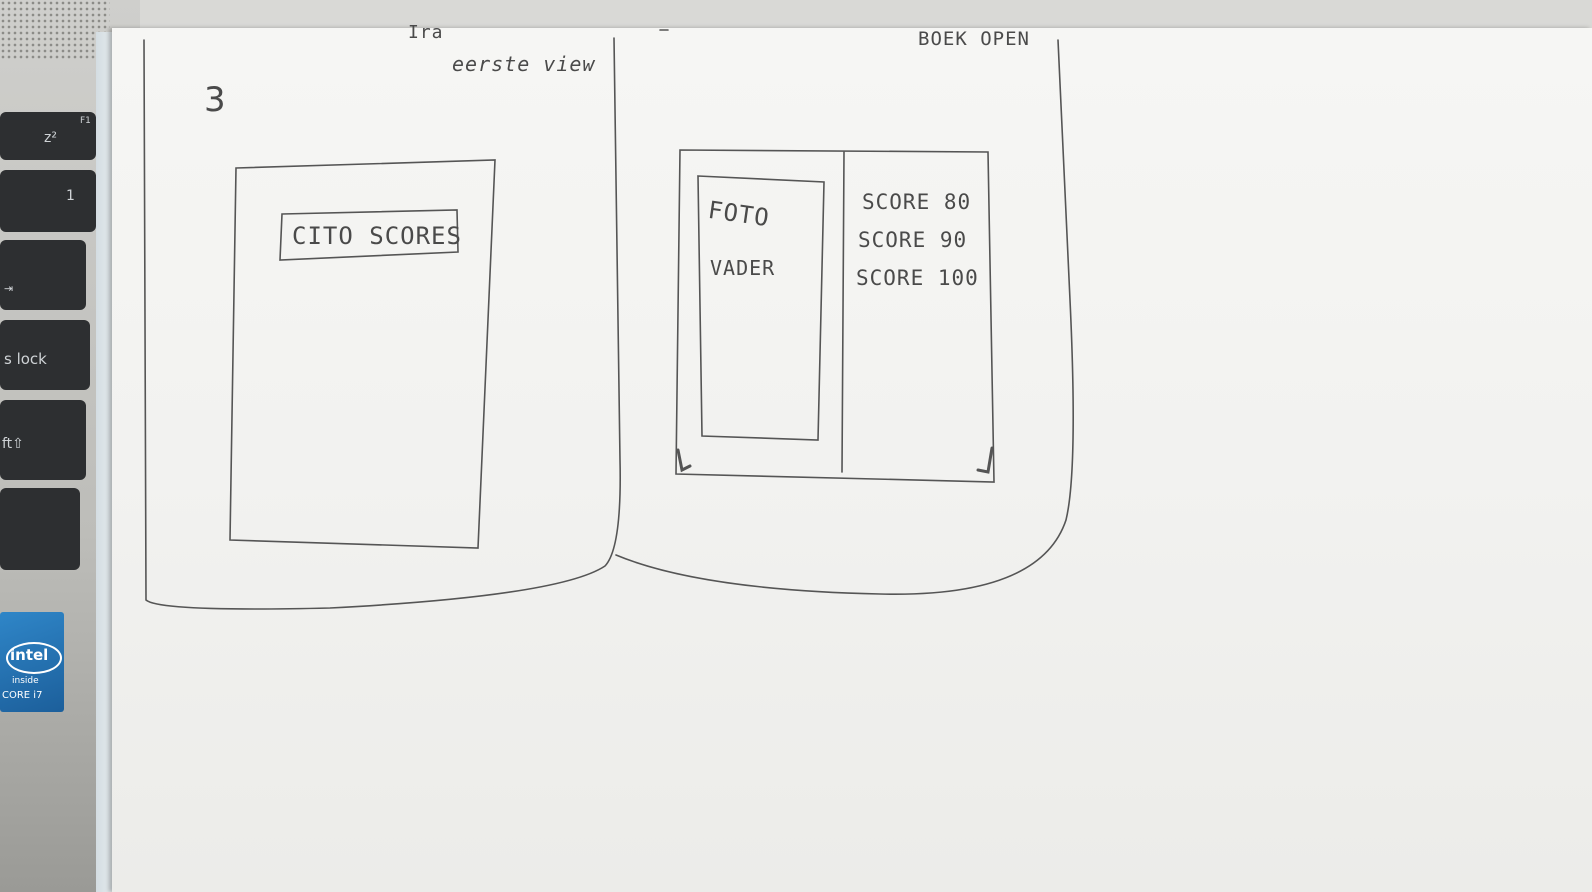 The width and height of the screenshot is (1592, 892). Describe the element at coordinates (917, 202) in the screenshot. I see `score-item: SCORE 80` at that location.